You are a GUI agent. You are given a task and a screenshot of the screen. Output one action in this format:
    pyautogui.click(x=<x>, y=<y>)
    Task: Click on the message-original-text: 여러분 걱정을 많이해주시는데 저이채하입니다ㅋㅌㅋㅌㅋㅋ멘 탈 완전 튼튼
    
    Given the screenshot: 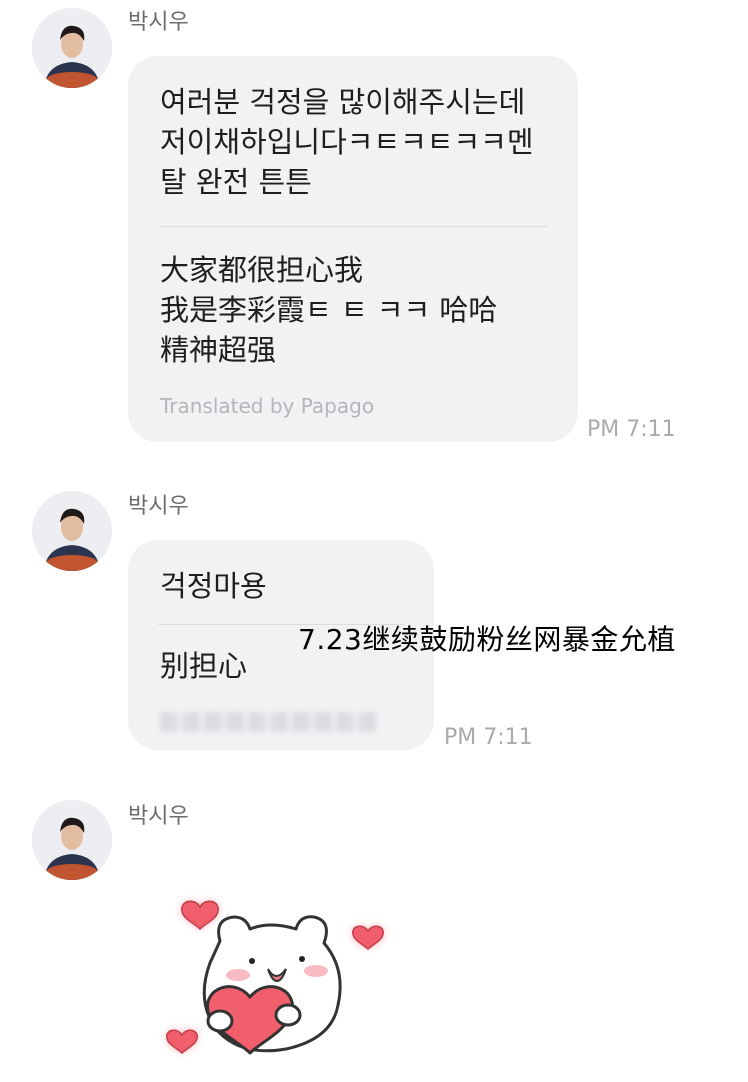 What is the action you would take?
    pyautogui.click(x=347, y=142)
    